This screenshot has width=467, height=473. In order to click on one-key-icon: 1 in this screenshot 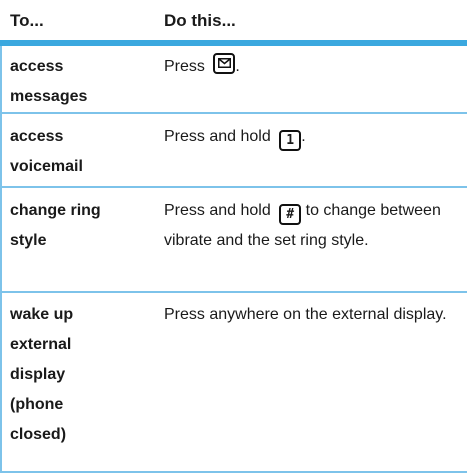, I will do `click(290, 140)`.